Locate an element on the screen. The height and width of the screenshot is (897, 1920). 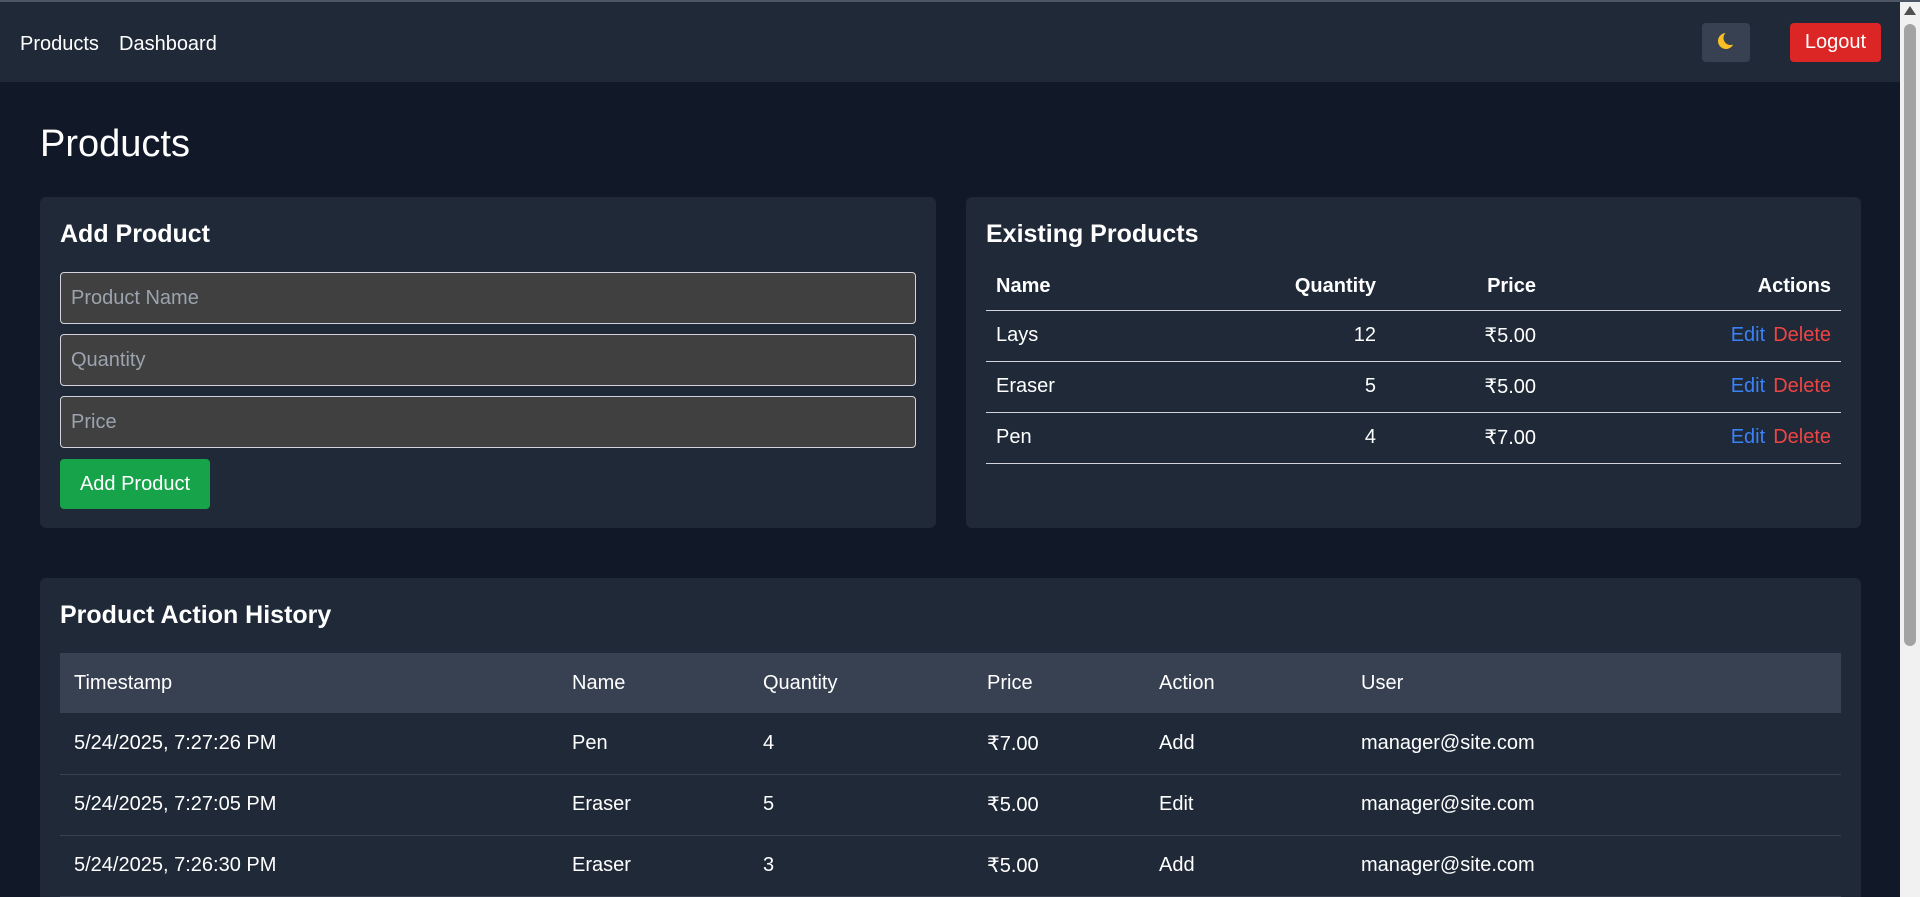
add-product-button: Add Product is located at coordinates (135, 484).